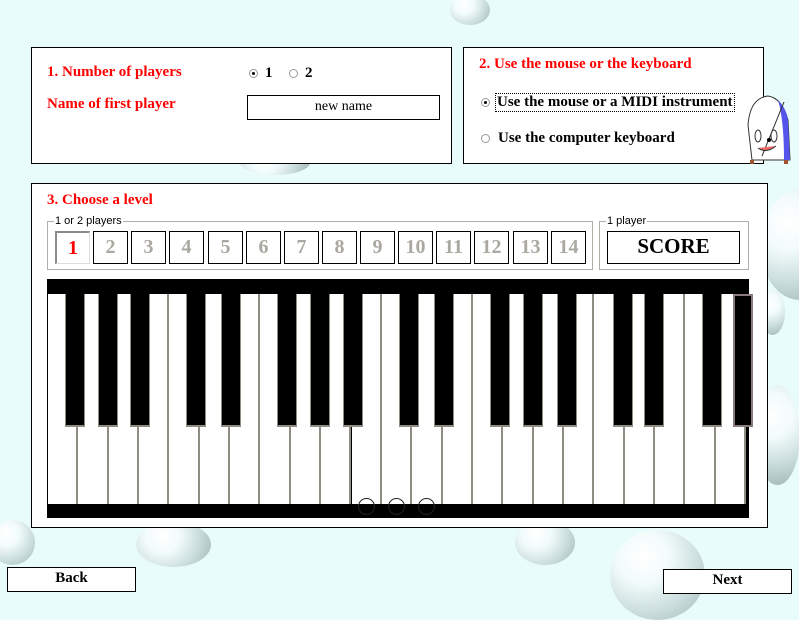 This screenshot has width=799, height=620. Describe the element at coordinates (727, 581) in the screenshot. I see `next-button: Next` at that location.